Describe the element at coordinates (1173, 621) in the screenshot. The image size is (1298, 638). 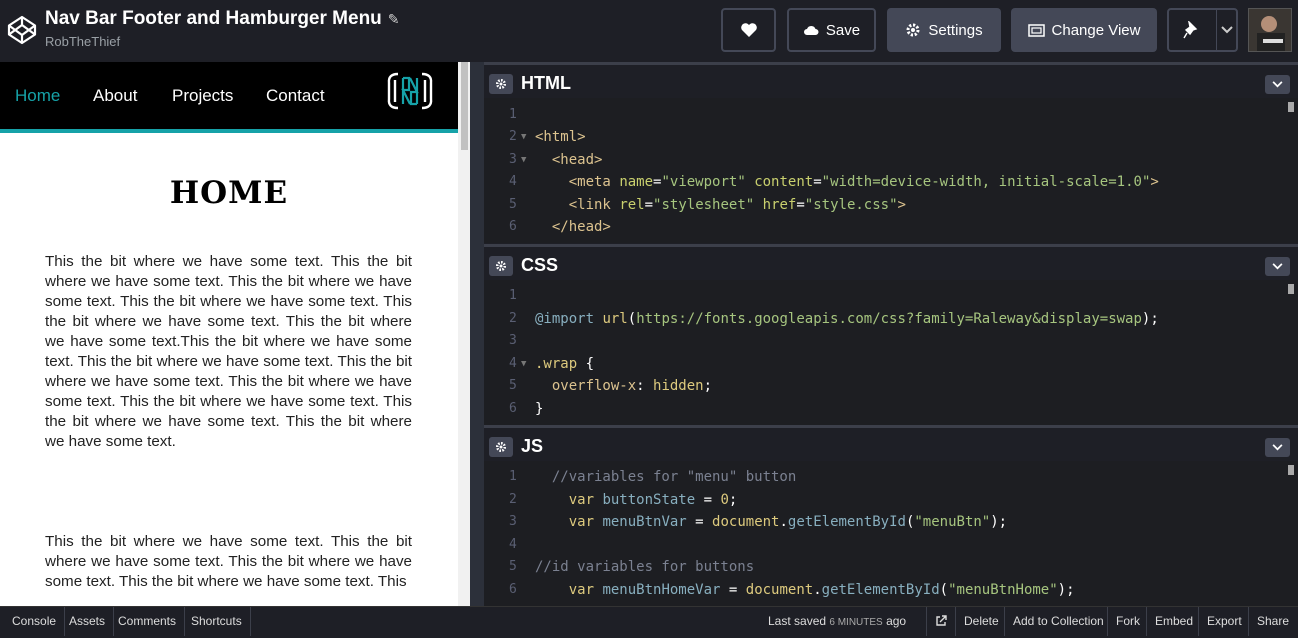
I see `embed-button: Embed` at that location.